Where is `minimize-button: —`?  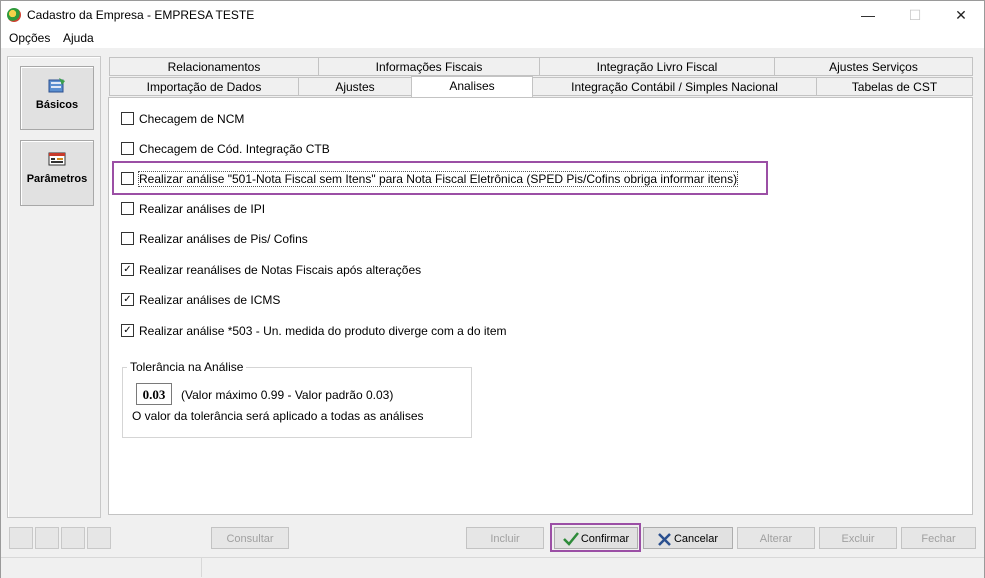
minimize-button: — is located at coordinates (868, 15).